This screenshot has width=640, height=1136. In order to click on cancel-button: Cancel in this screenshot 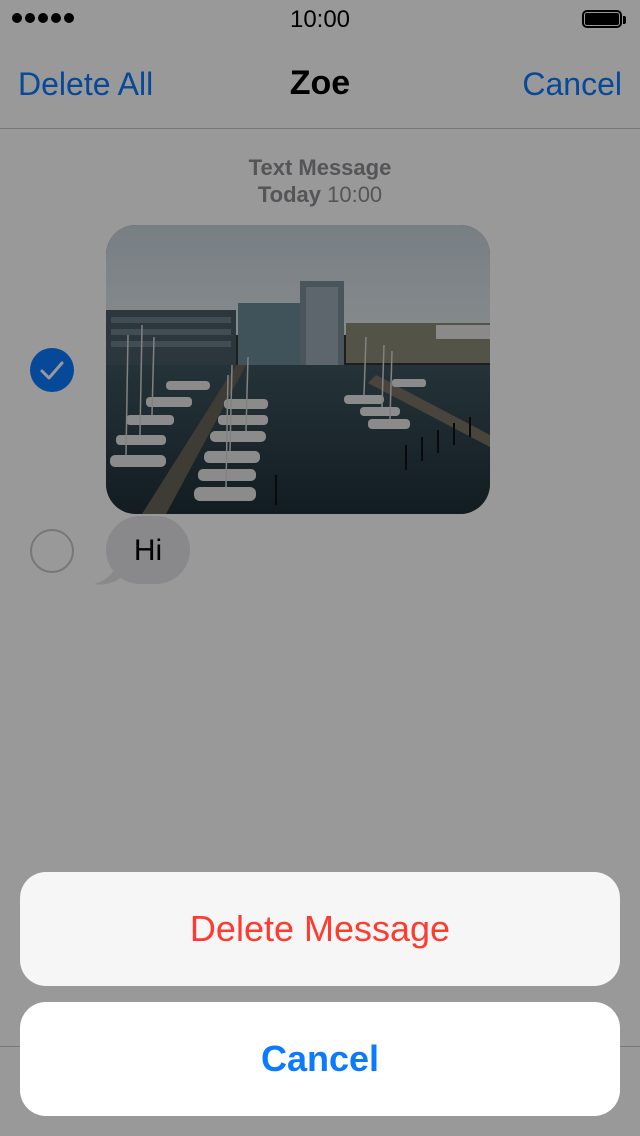, I will do `click(320, 1059)`.